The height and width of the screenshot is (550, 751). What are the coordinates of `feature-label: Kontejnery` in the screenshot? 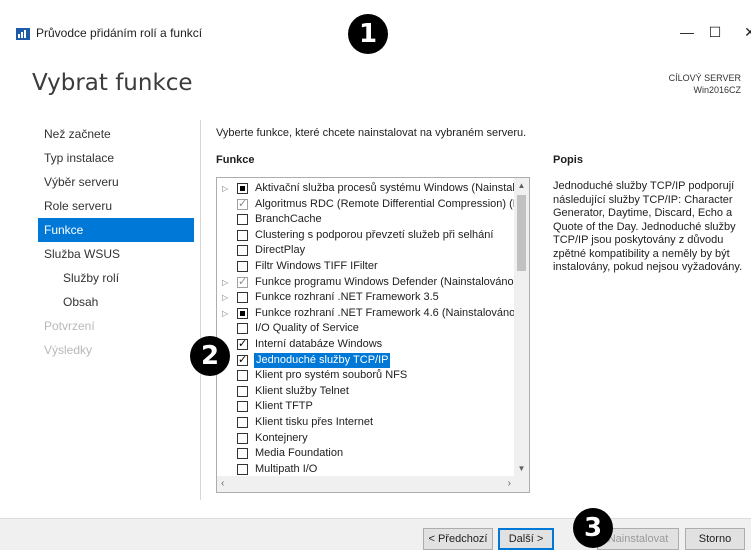 It's located at (281, 437).